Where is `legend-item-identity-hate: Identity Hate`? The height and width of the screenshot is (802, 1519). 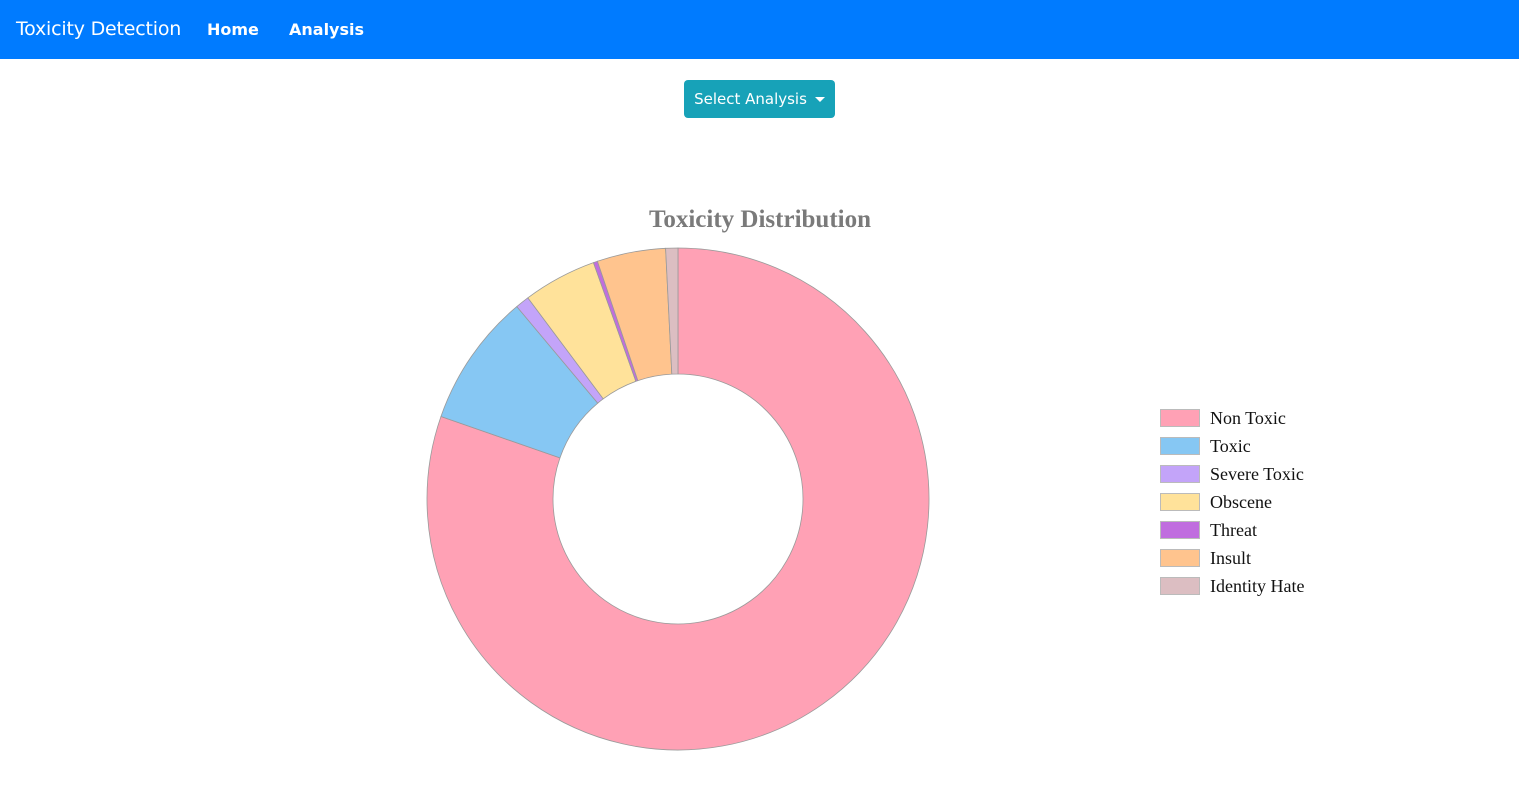
legend-item-identity-hate: Identity Hate is located at coordinates (1232, 586).